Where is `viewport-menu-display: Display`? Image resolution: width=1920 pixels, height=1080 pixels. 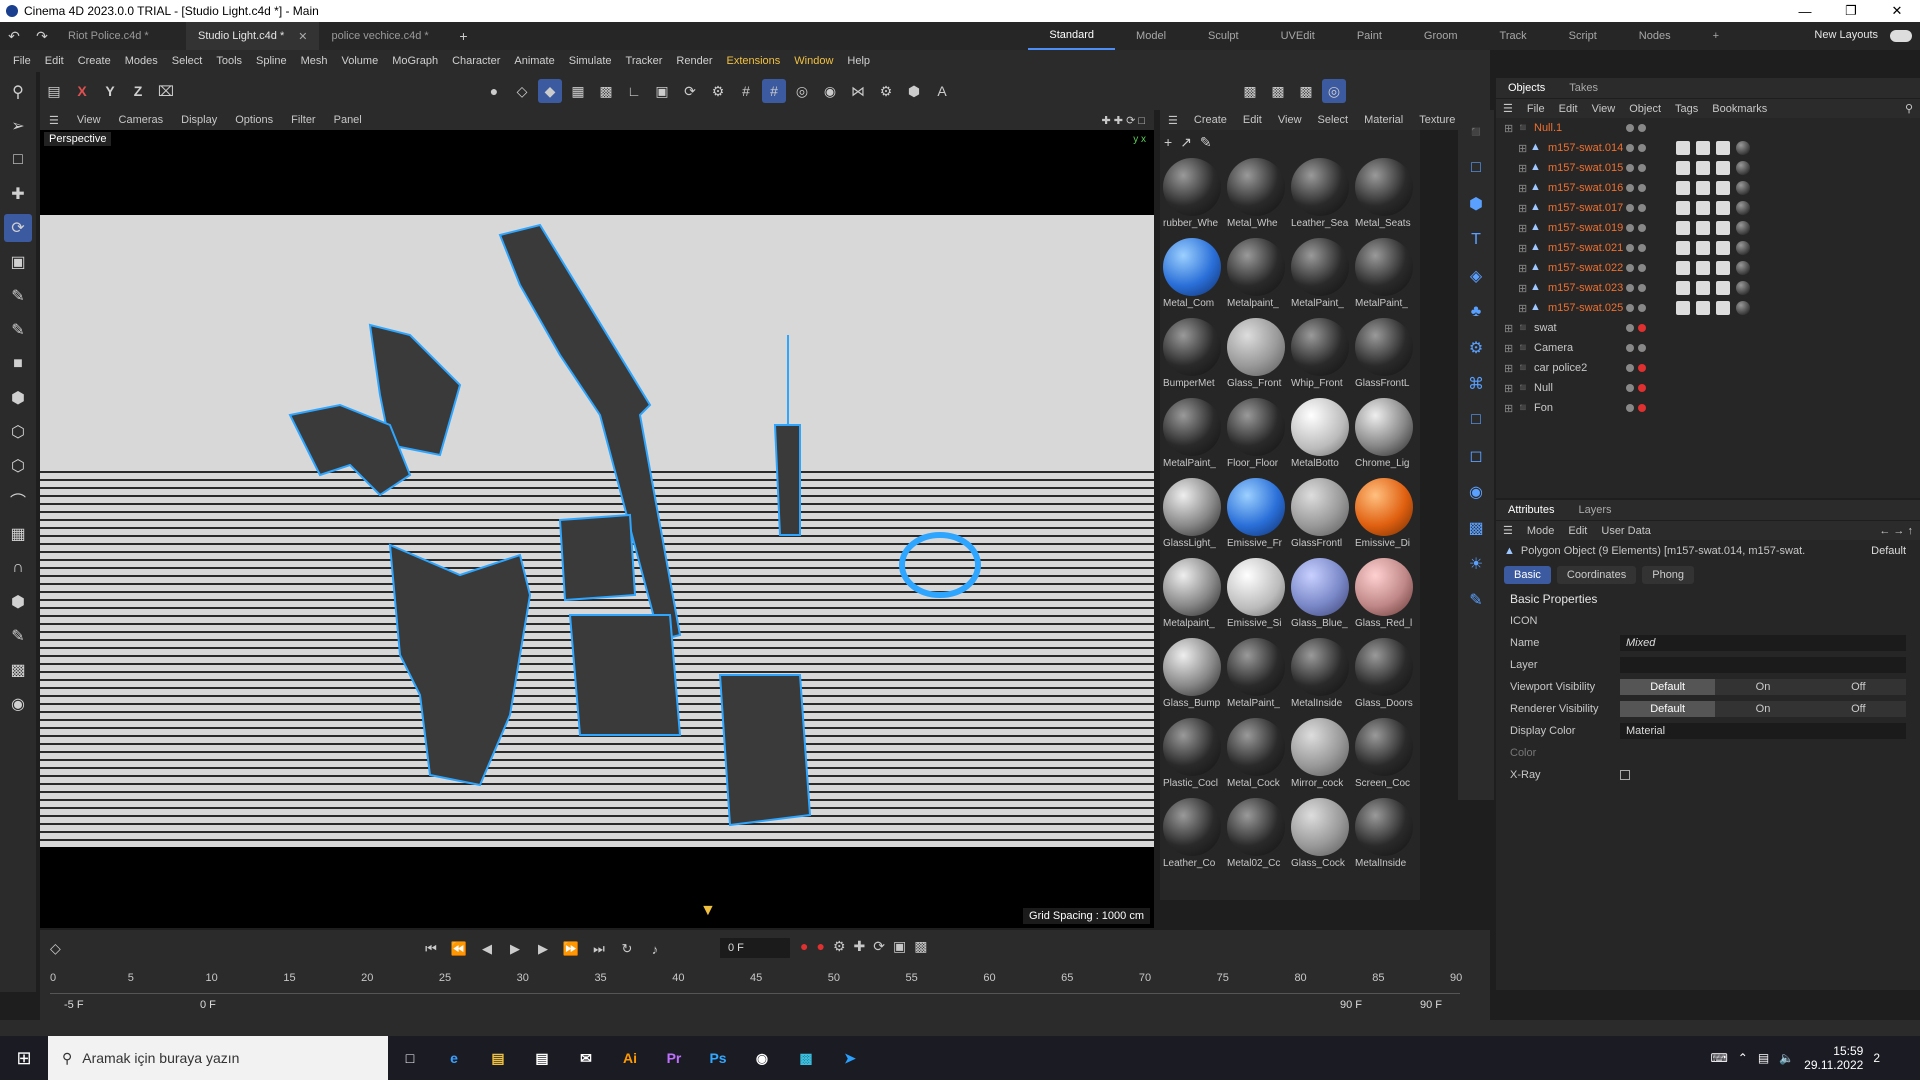
viewport-menu-display: Display is located at coordinates (199, 120).